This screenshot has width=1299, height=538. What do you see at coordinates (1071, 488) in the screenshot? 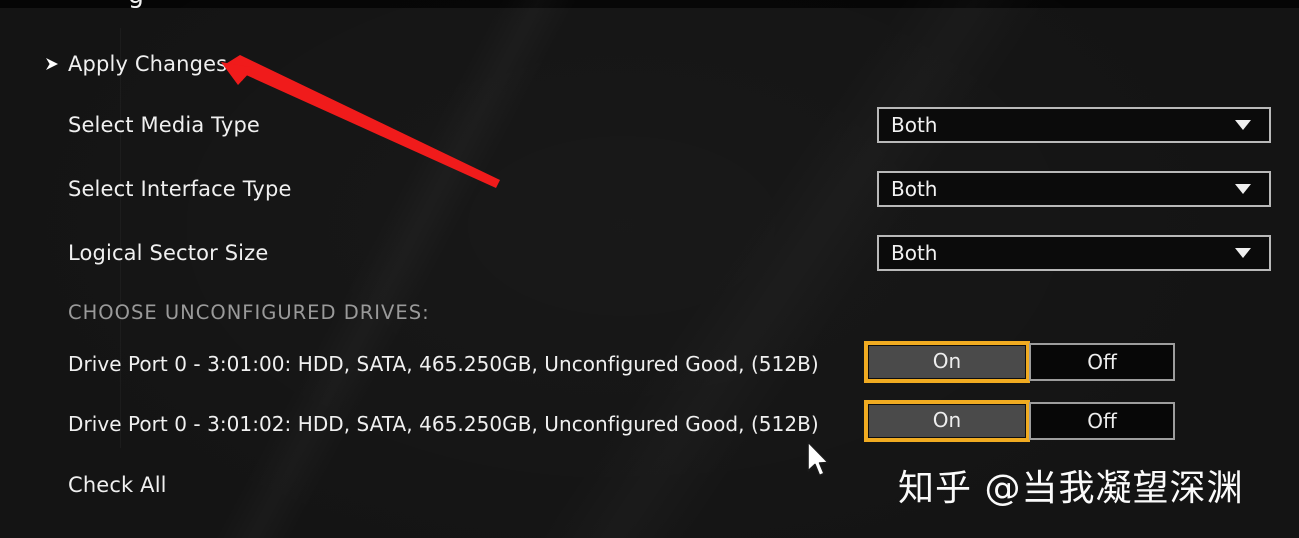
I see `watermark: 知乎 @当我凝望深渊` at bounding box center [1071, 488].